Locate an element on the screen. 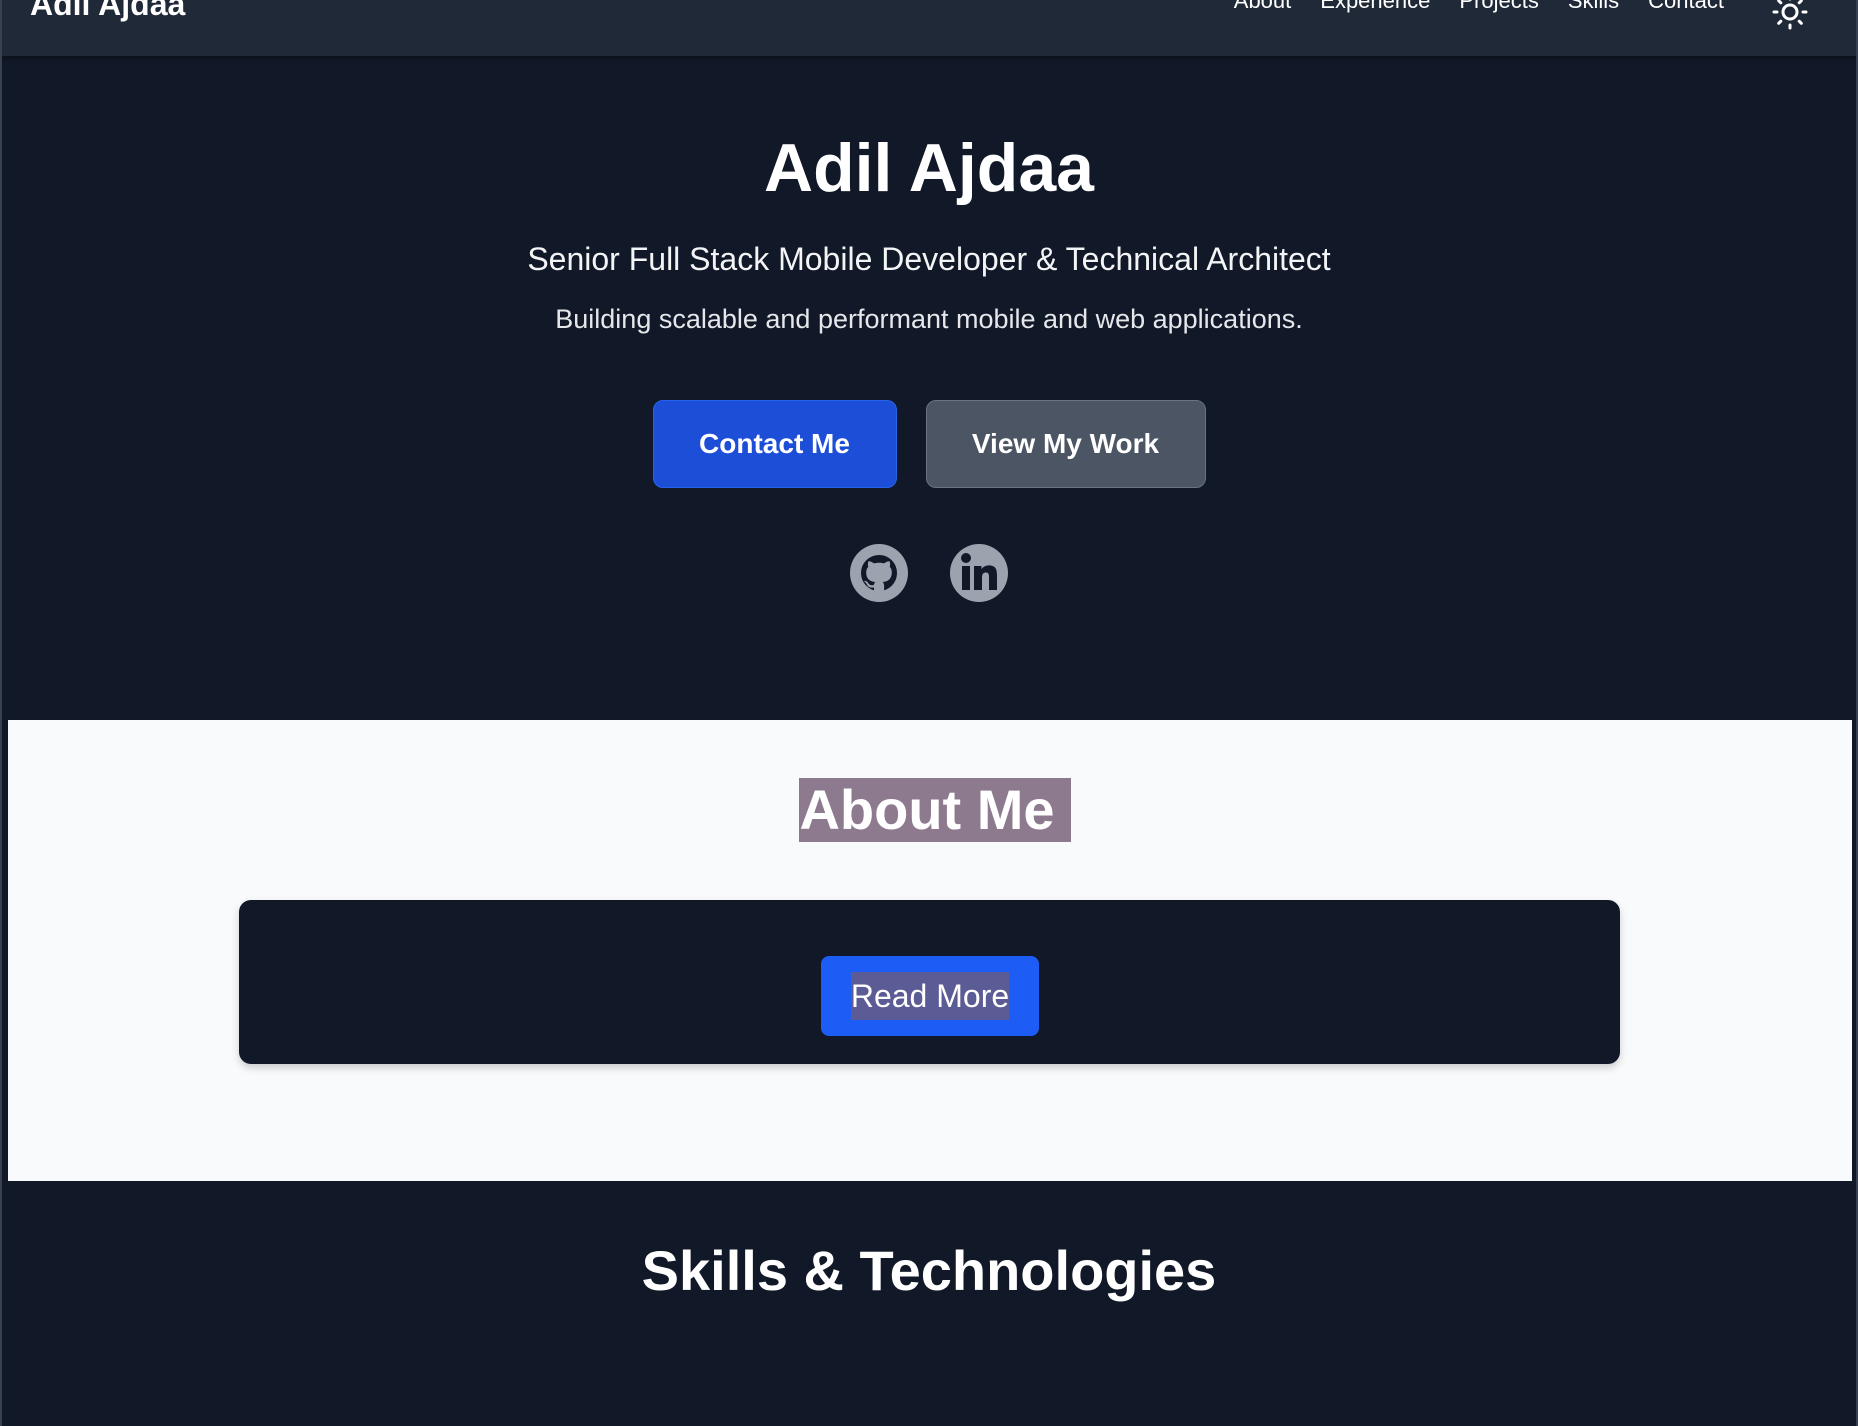 The image size is (1858, 1426). nav-link-projects: Projects is located at coordinates (1498, 7).